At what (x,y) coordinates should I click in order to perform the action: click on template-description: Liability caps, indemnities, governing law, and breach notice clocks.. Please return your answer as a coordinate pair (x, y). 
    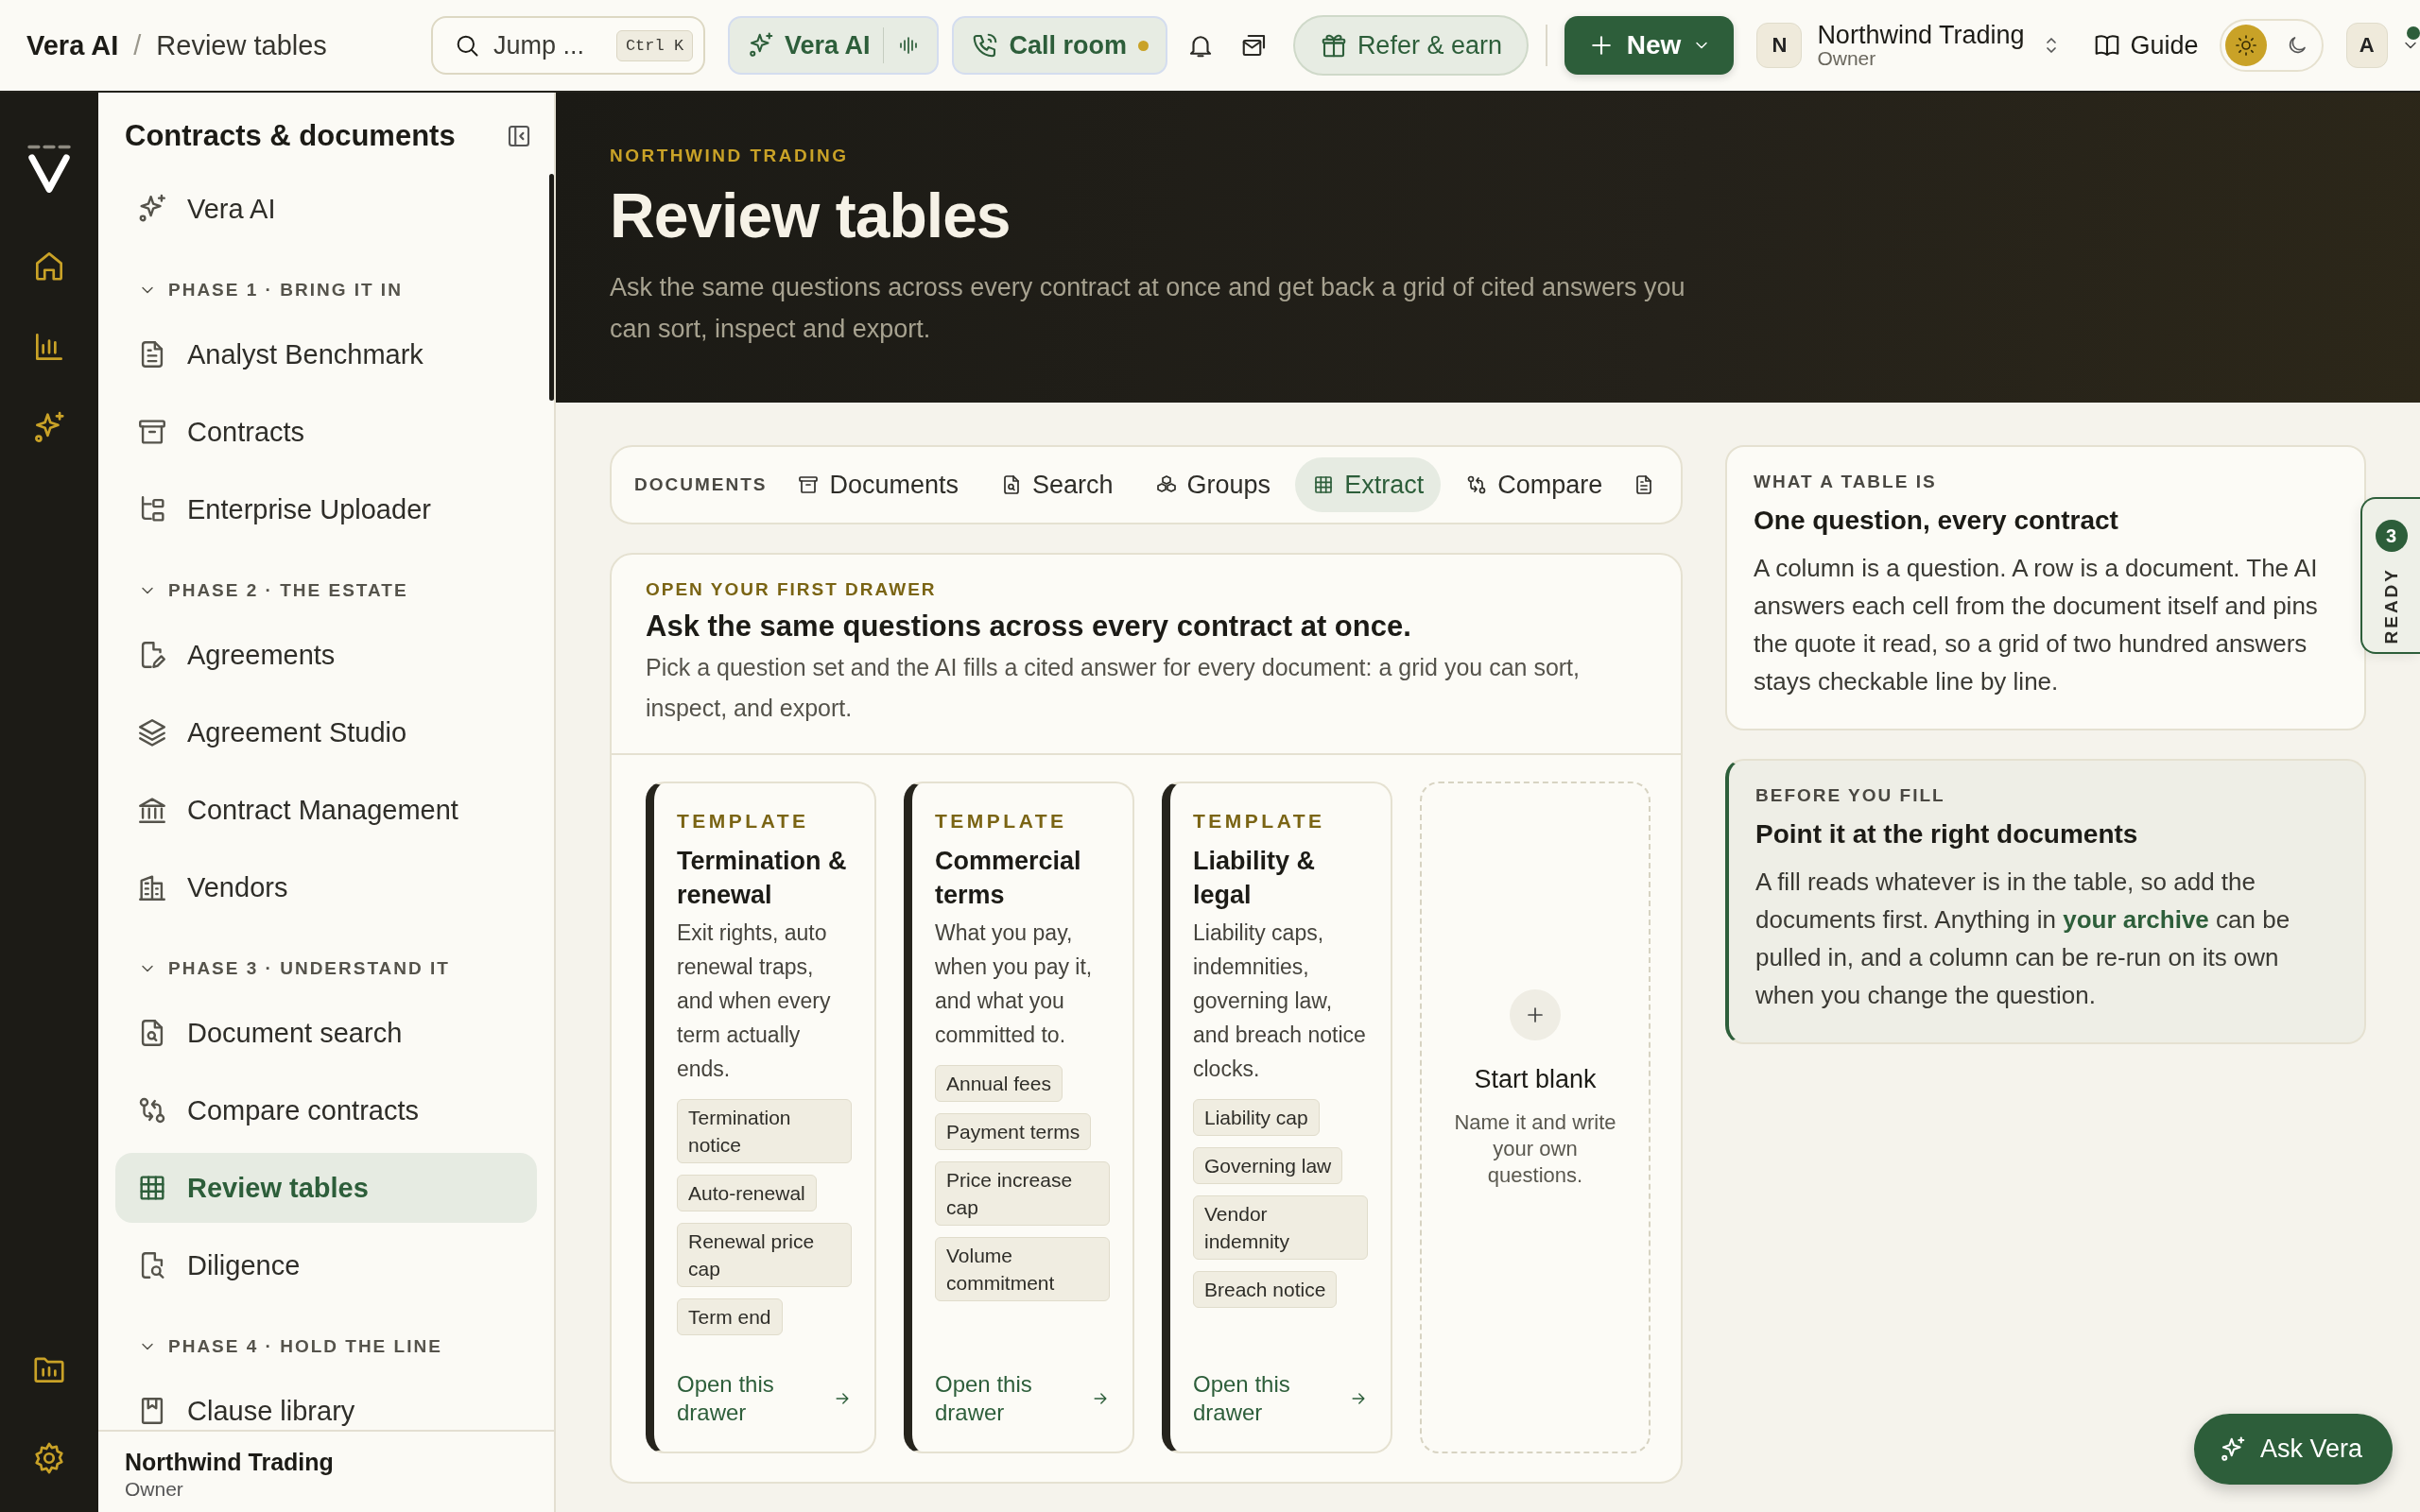
    Looking at the image, I should click on (1280, 1001).